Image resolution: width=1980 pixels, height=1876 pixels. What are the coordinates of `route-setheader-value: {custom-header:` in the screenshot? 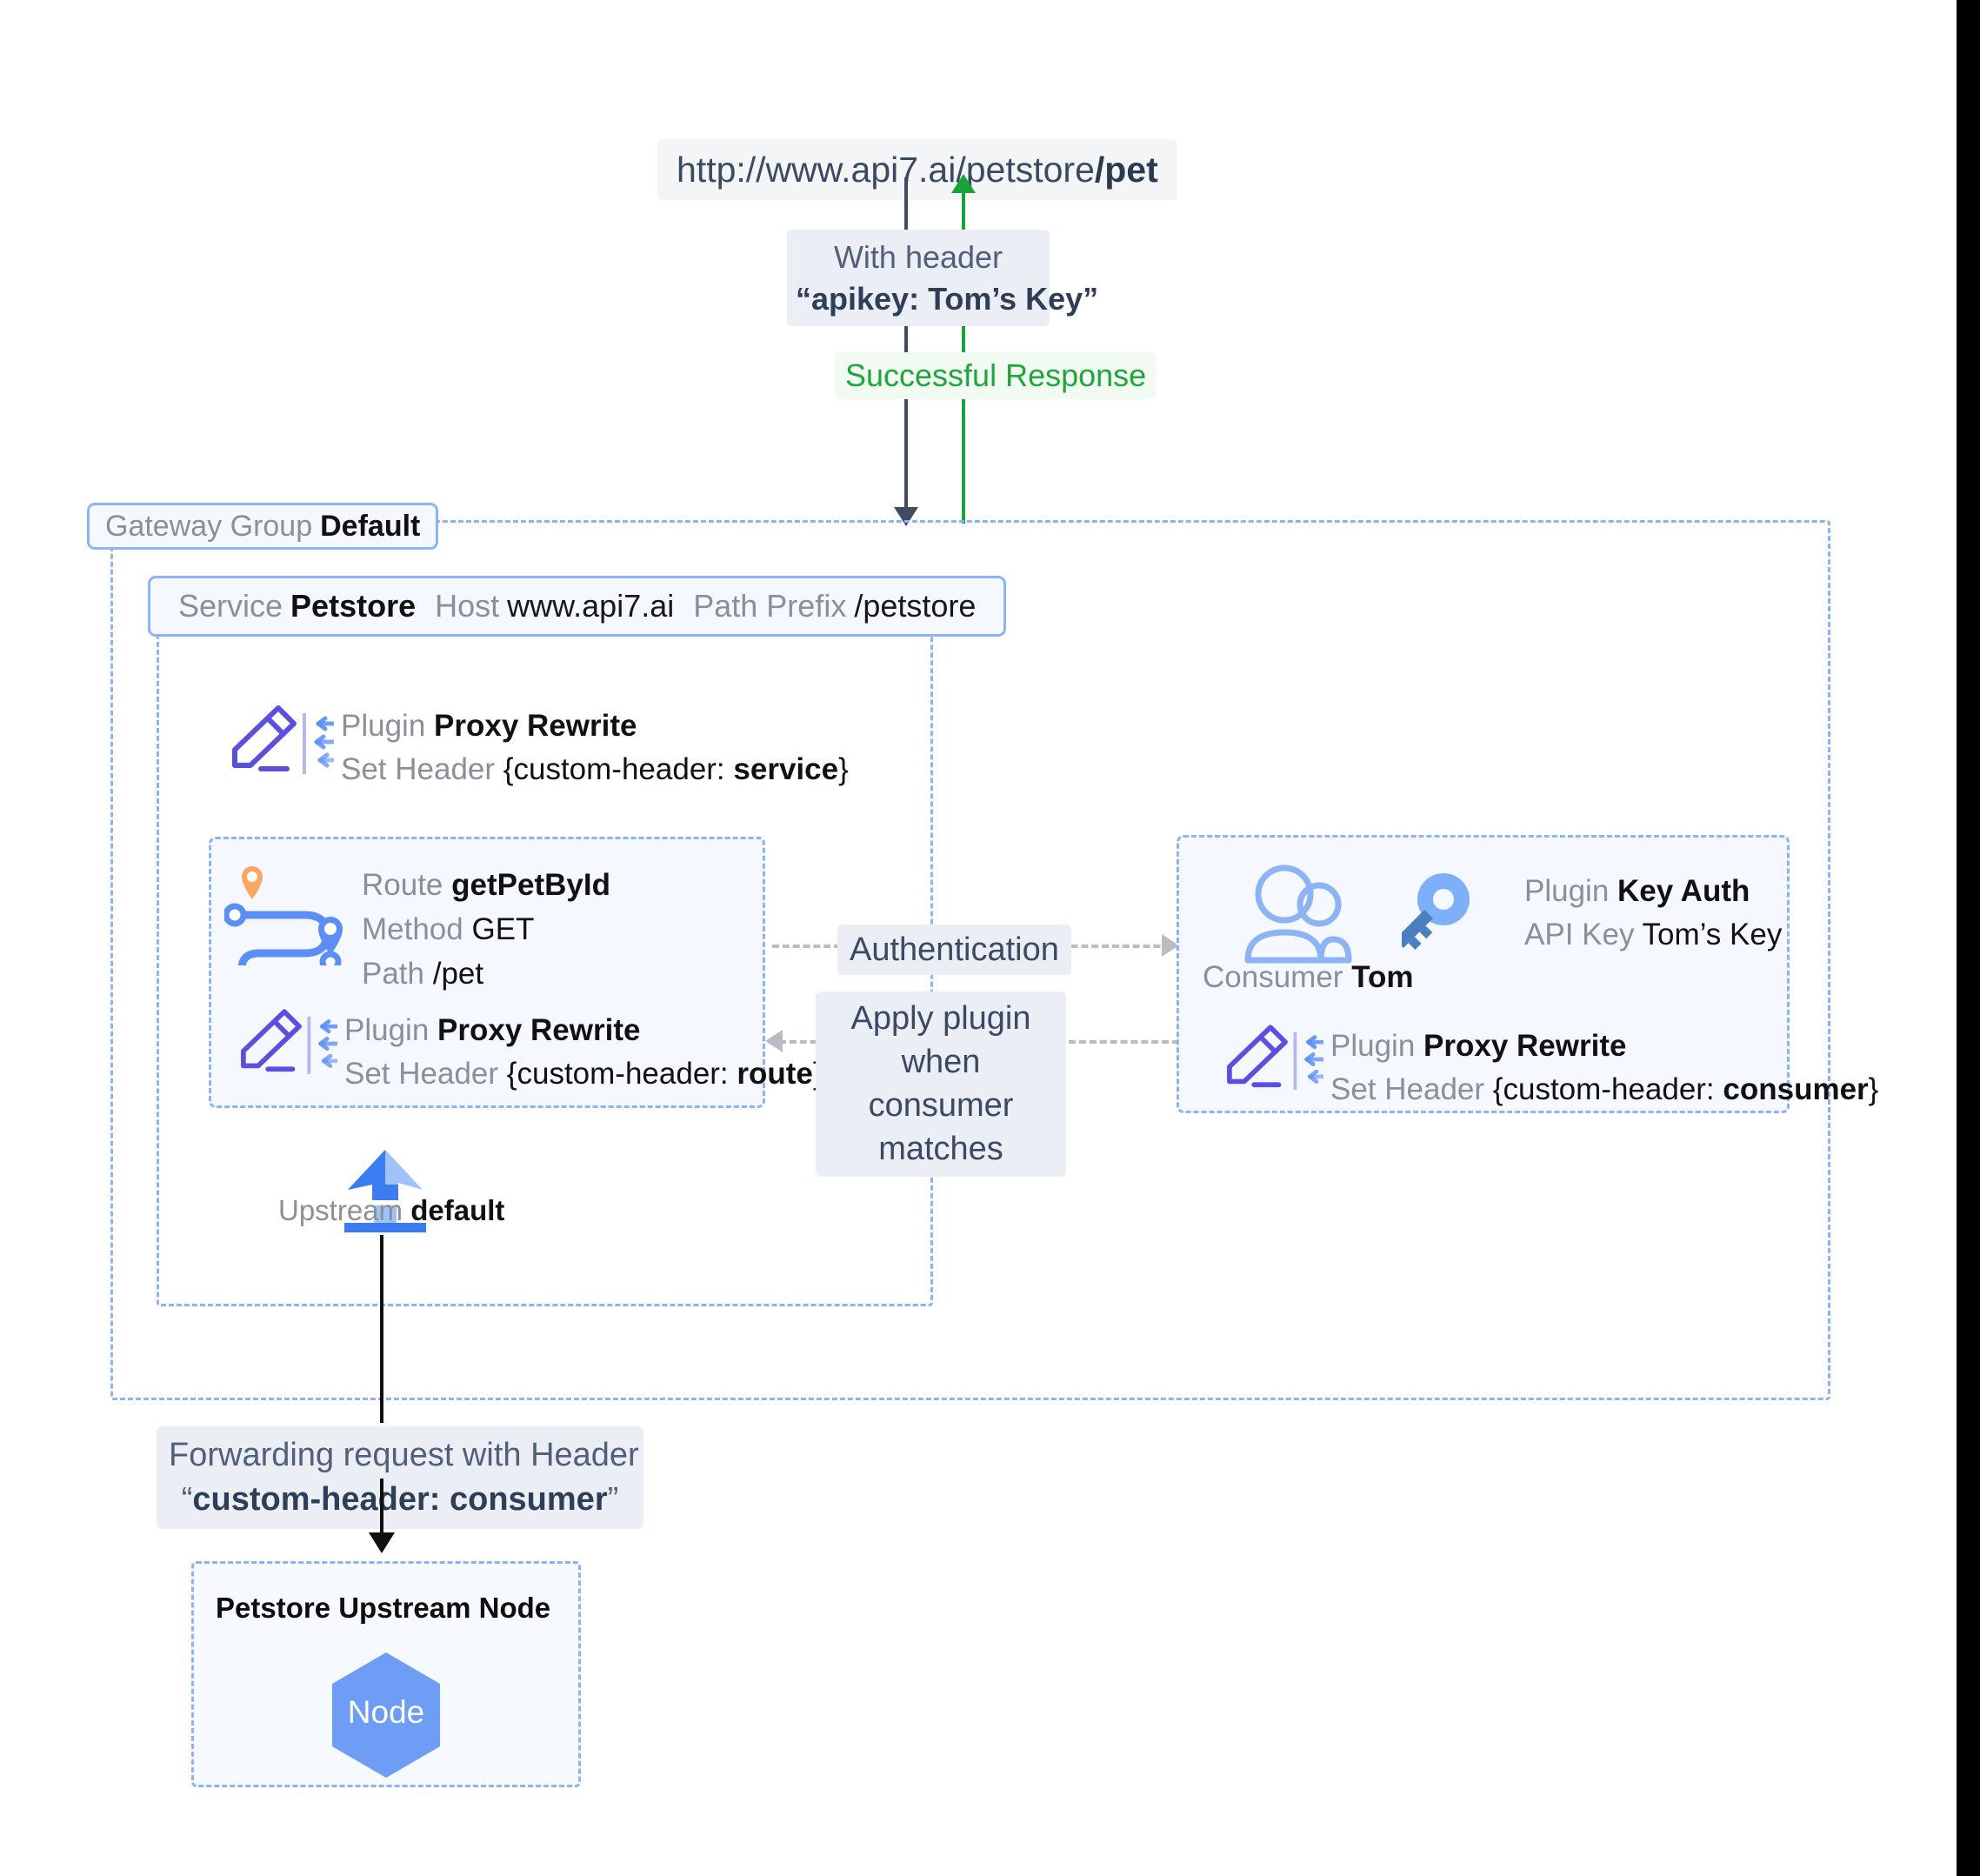 It's located at (621, 1073).